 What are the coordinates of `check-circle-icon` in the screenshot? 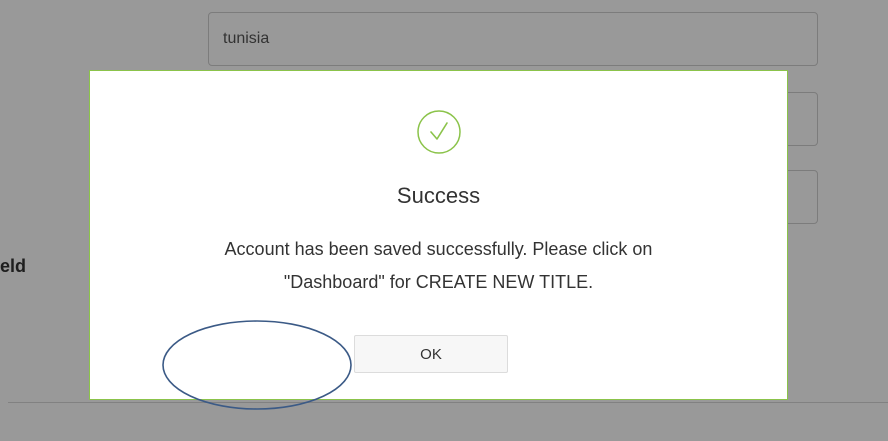 It's located at (439, 132).